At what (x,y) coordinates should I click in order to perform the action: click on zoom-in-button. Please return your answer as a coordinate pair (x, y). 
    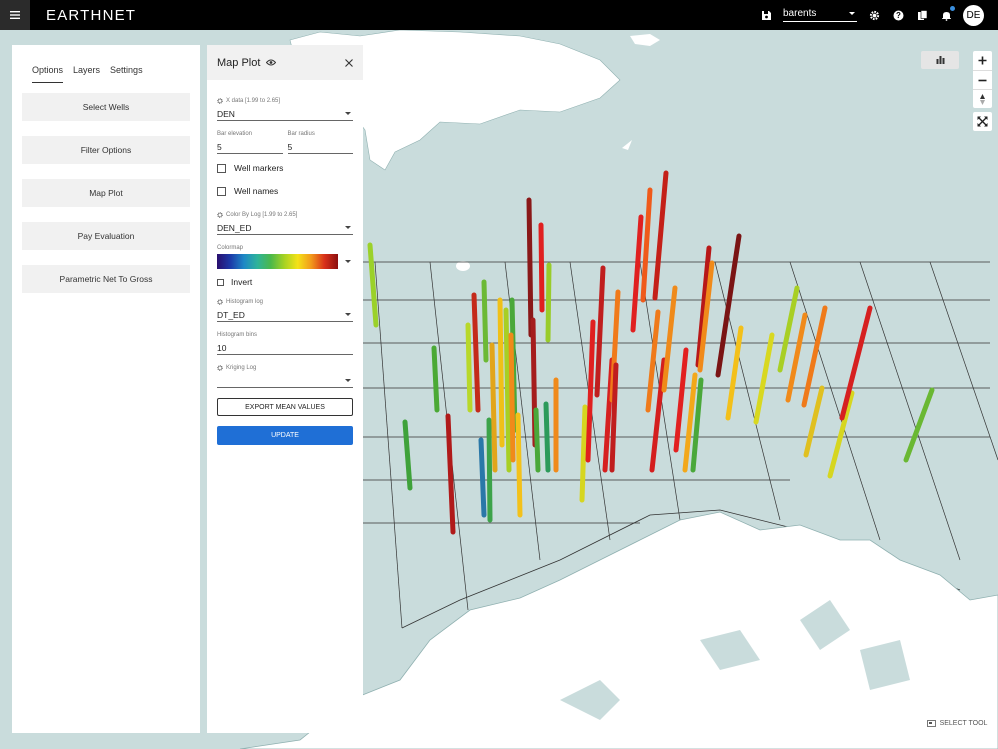
    Looking at the image, I should click on (982, 60).